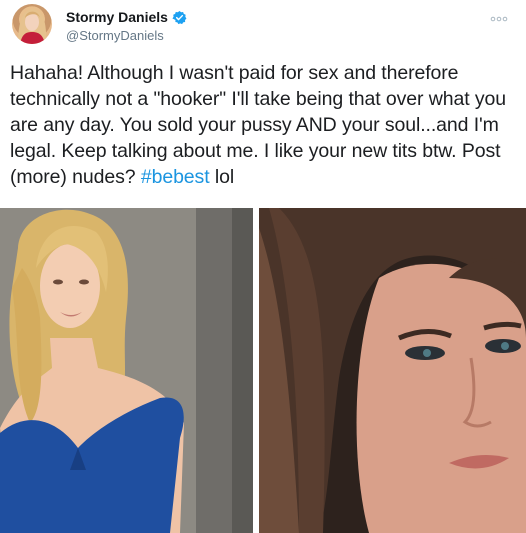  I want to click on author-block: Stormy Daniels @StormyDaniels, so click(126, 25).